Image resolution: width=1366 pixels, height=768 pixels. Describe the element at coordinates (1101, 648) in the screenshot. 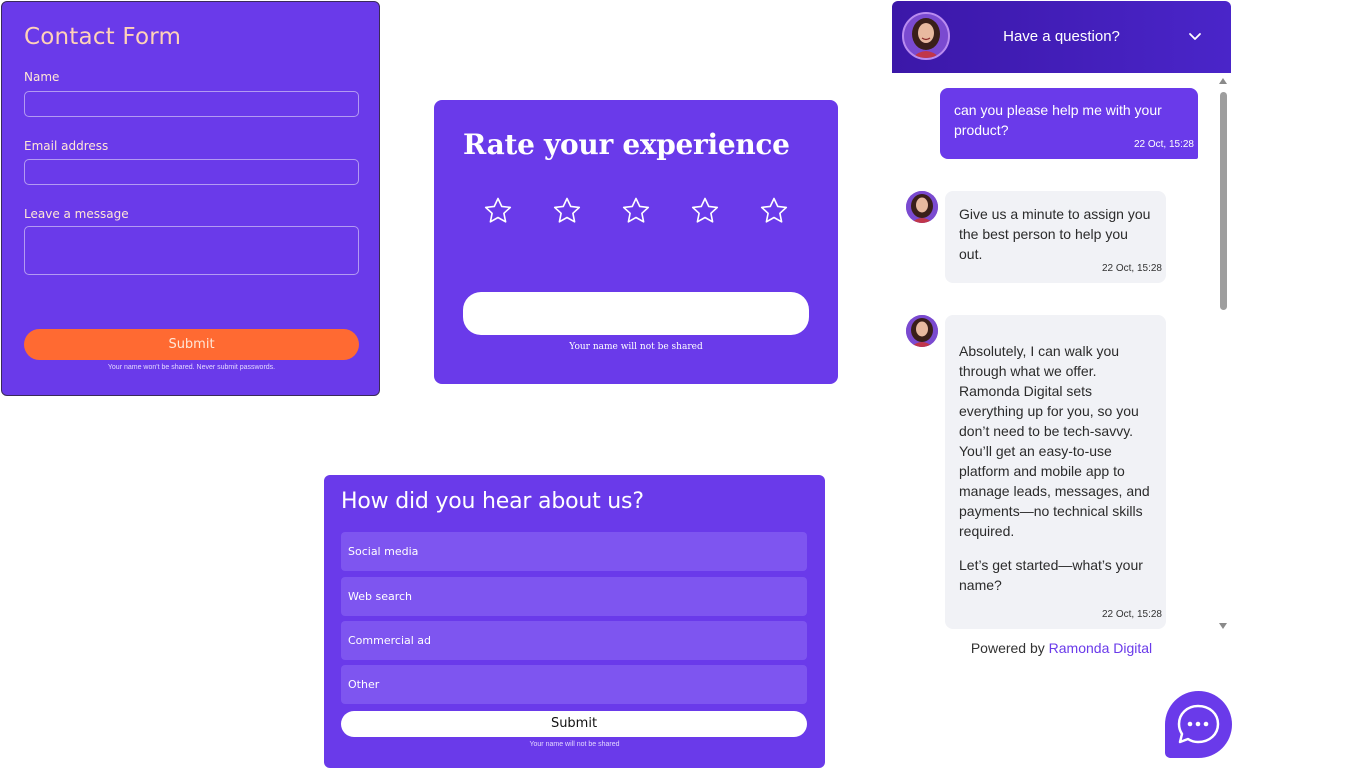

I see `powered-by-brand-link: Ramonda Digital` at that location.